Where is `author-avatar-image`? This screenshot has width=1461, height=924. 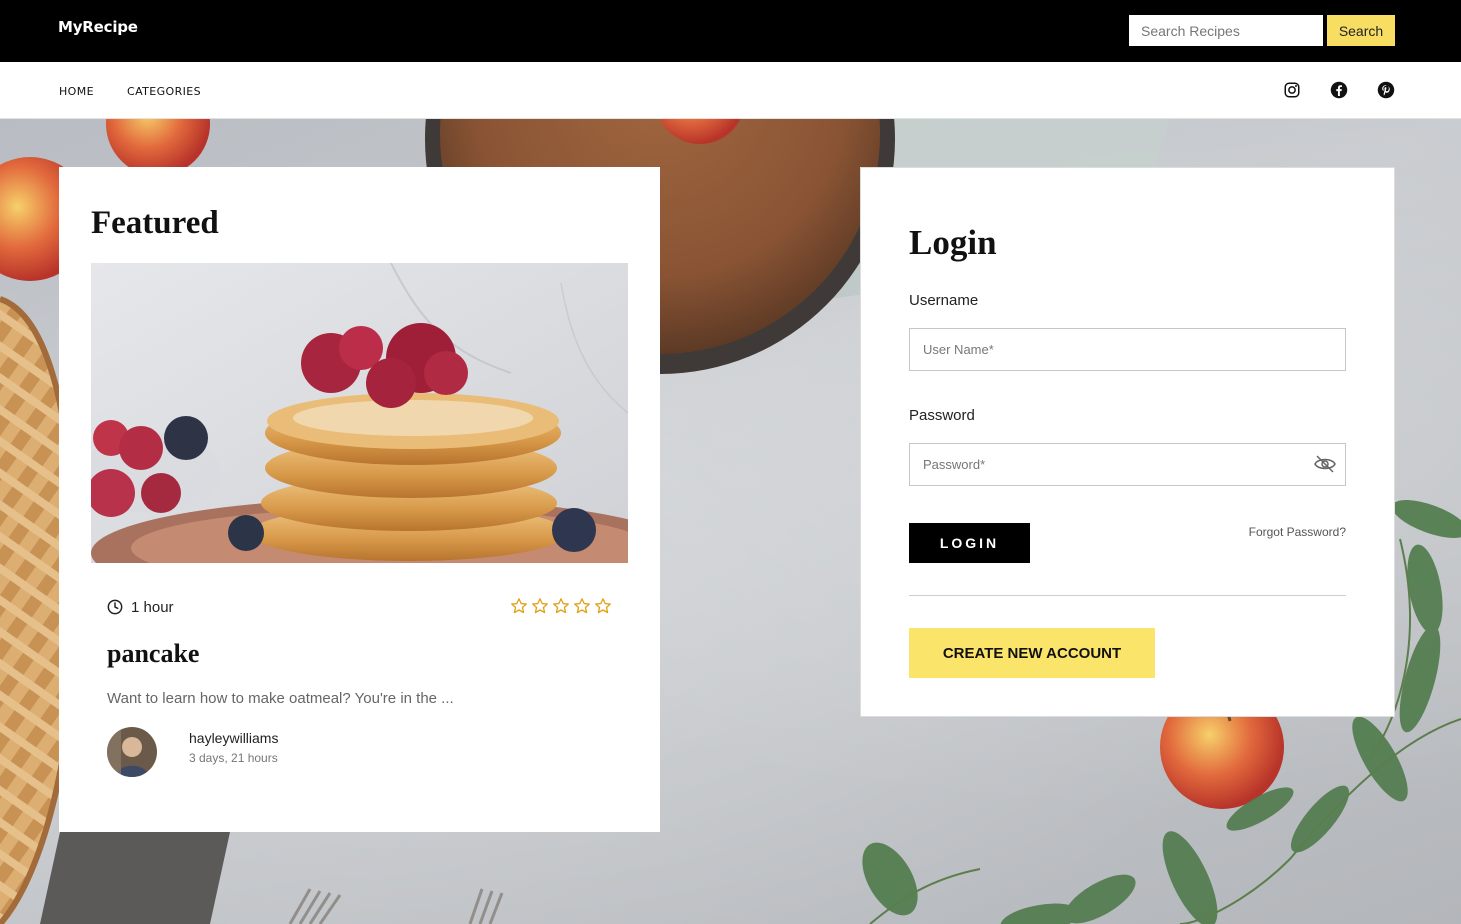 author-avatar-image is located at coordinates (132, 752).